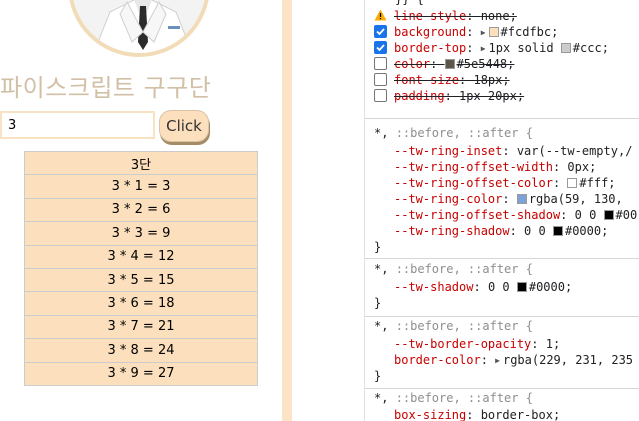 The width and height of the screenshot is (639, 421). I want to click on table-row: 3 * 7 = 21, so click(141, 326).